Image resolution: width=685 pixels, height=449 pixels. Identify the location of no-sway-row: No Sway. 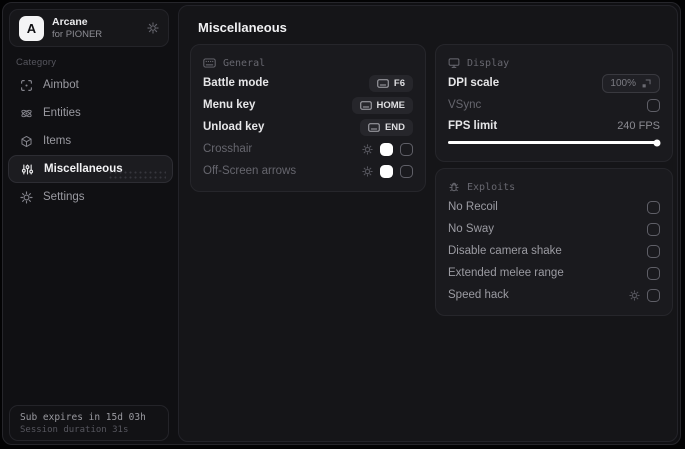
(554, 229).